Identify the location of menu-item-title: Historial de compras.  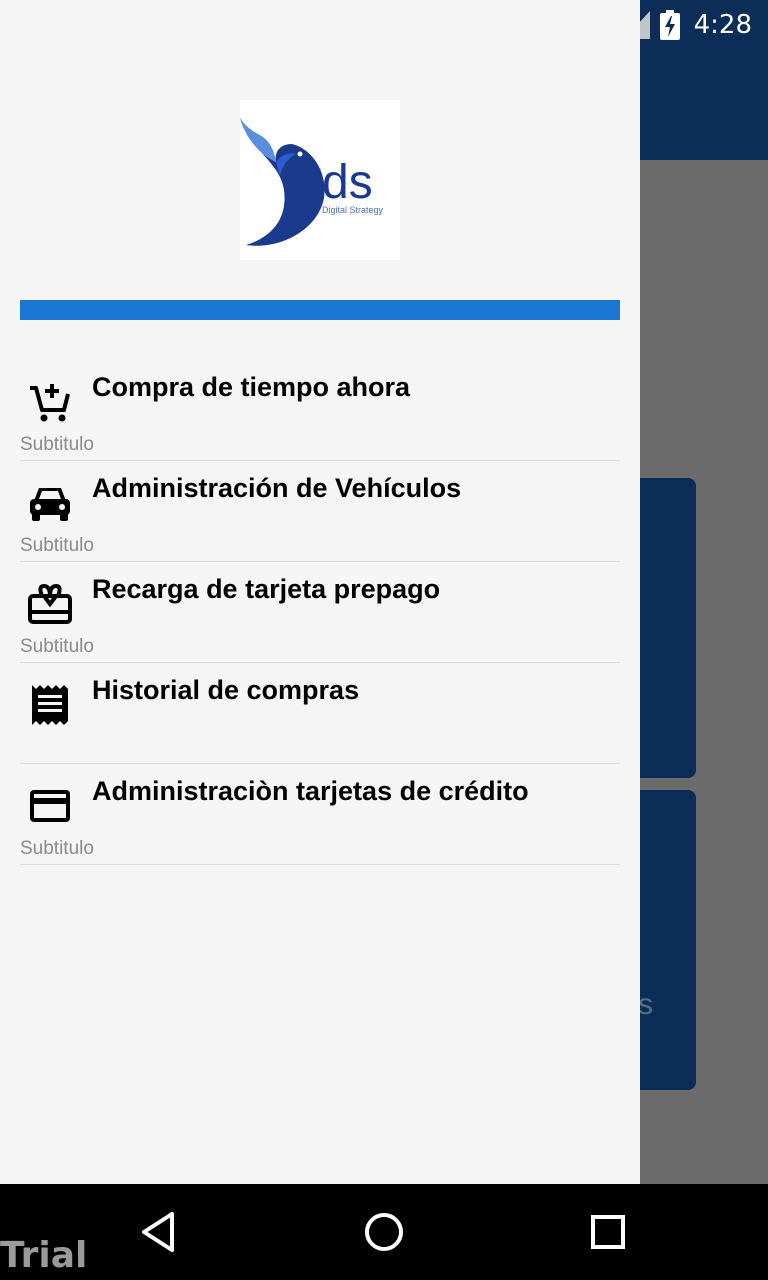
(226, 690).